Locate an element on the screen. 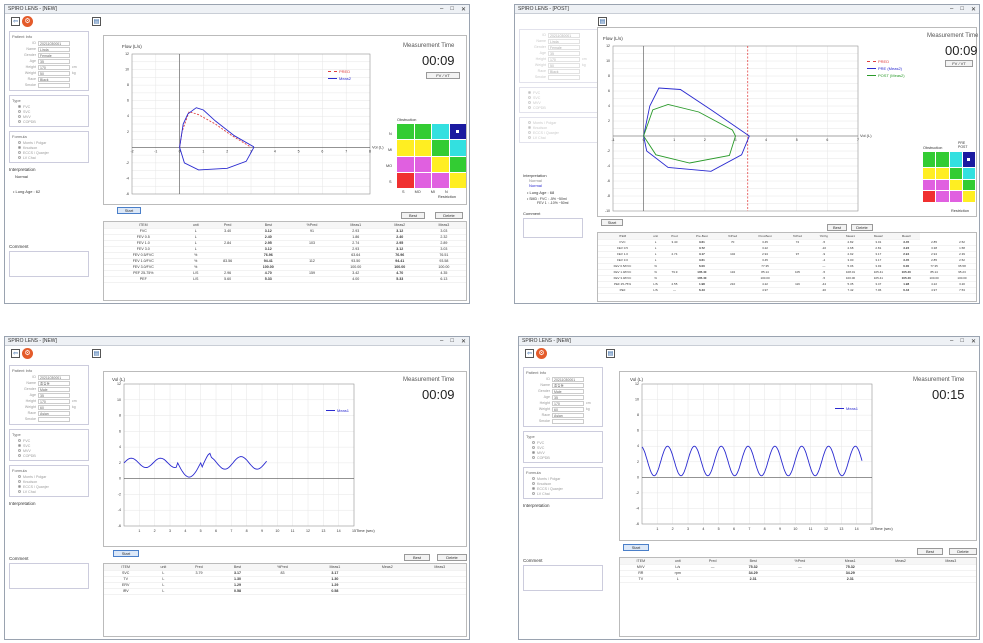 The width and height of the screenshot is (983, 643). table-row: TV L 2.31 2.31 is located at coordinates (798, 579).